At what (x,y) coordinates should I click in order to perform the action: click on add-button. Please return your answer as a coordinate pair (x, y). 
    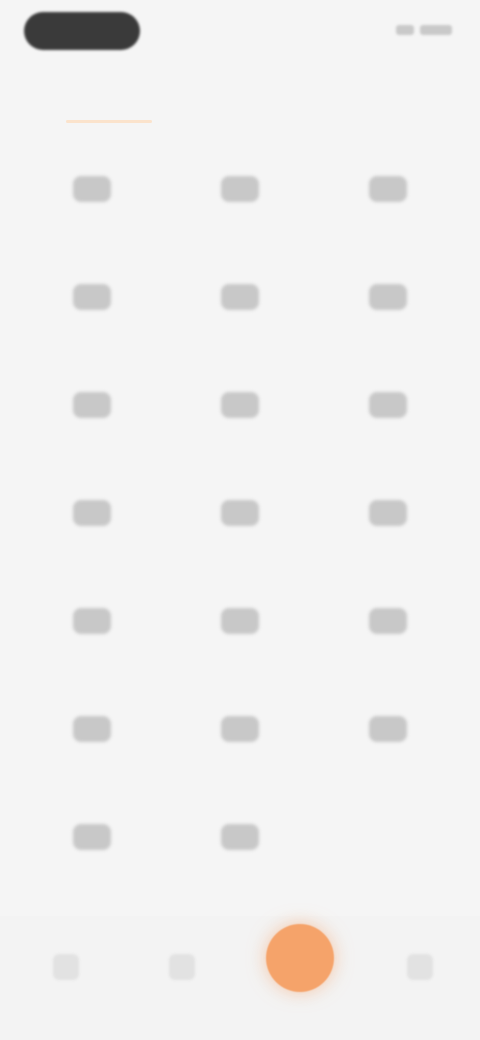
    Looking at the image, I should click on (300, 958).